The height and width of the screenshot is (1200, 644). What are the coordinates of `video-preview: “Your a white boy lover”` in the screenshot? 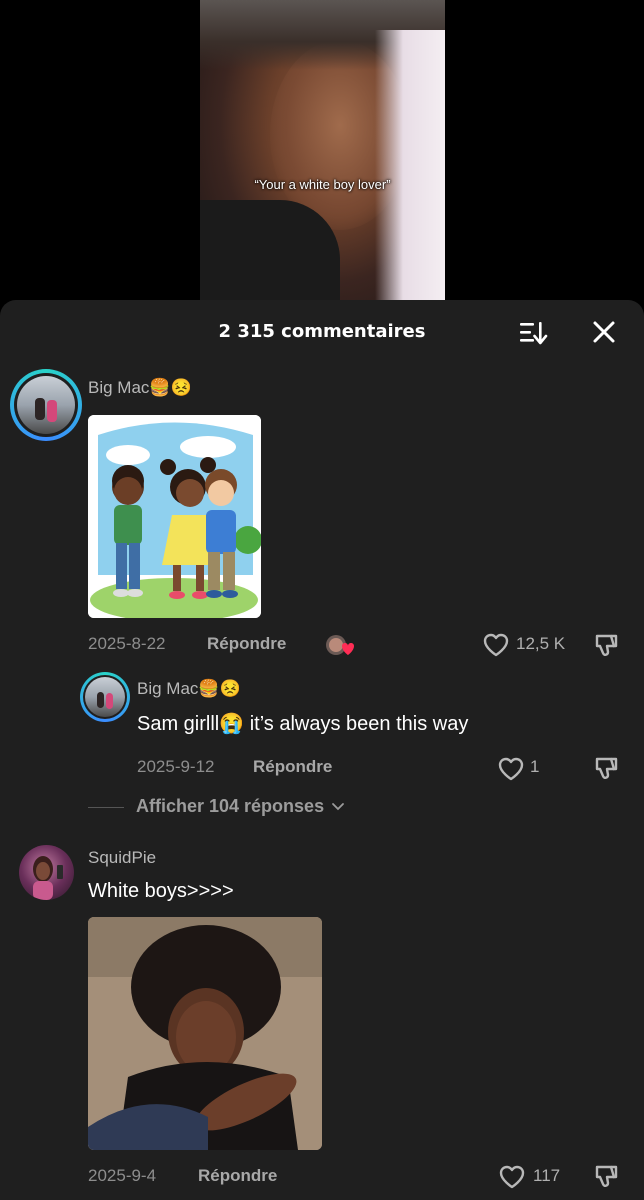 It's located at (322, 155).